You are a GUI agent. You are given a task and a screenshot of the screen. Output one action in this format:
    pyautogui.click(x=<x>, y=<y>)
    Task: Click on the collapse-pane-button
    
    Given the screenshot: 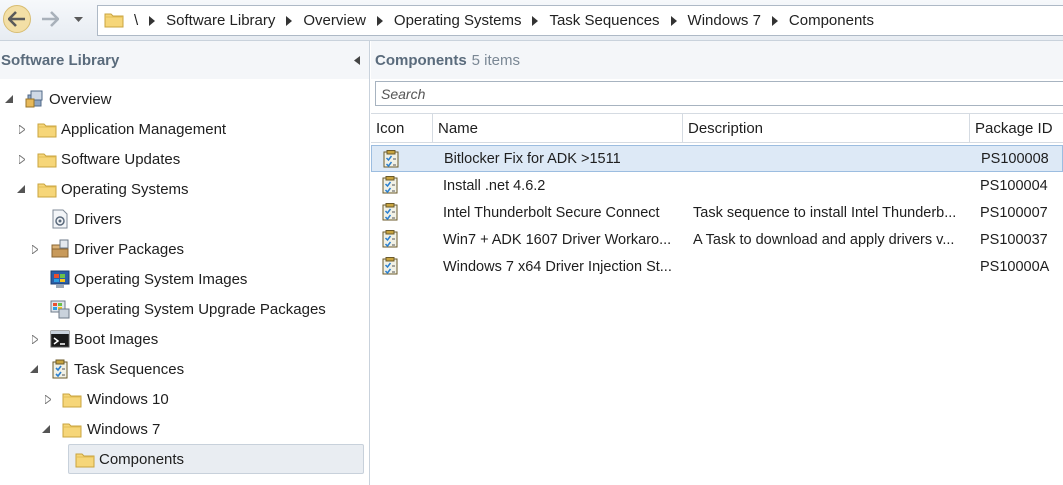 What is the action you would take?
    pyautogui.click(x=357, y=60)
    